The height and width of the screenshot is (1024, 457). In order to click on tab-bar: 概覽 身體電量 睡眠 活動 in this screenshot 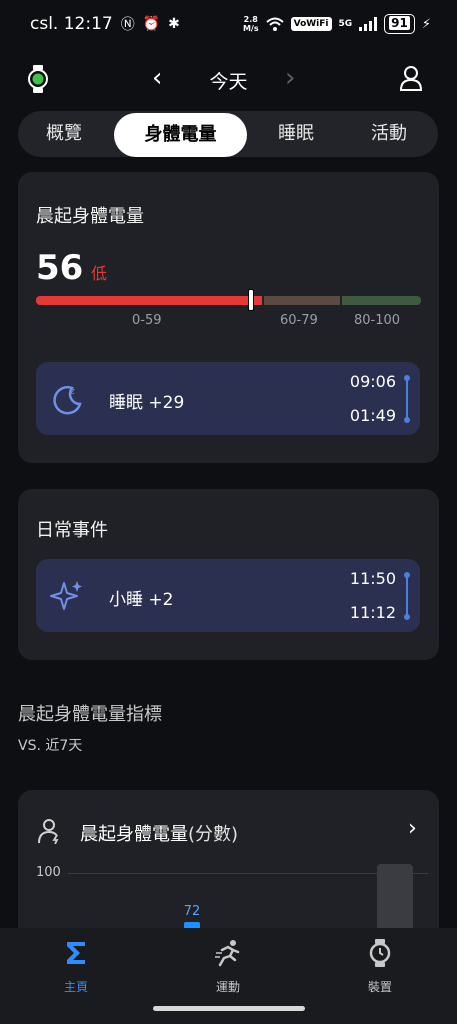, I will do `click(228, 134)`.